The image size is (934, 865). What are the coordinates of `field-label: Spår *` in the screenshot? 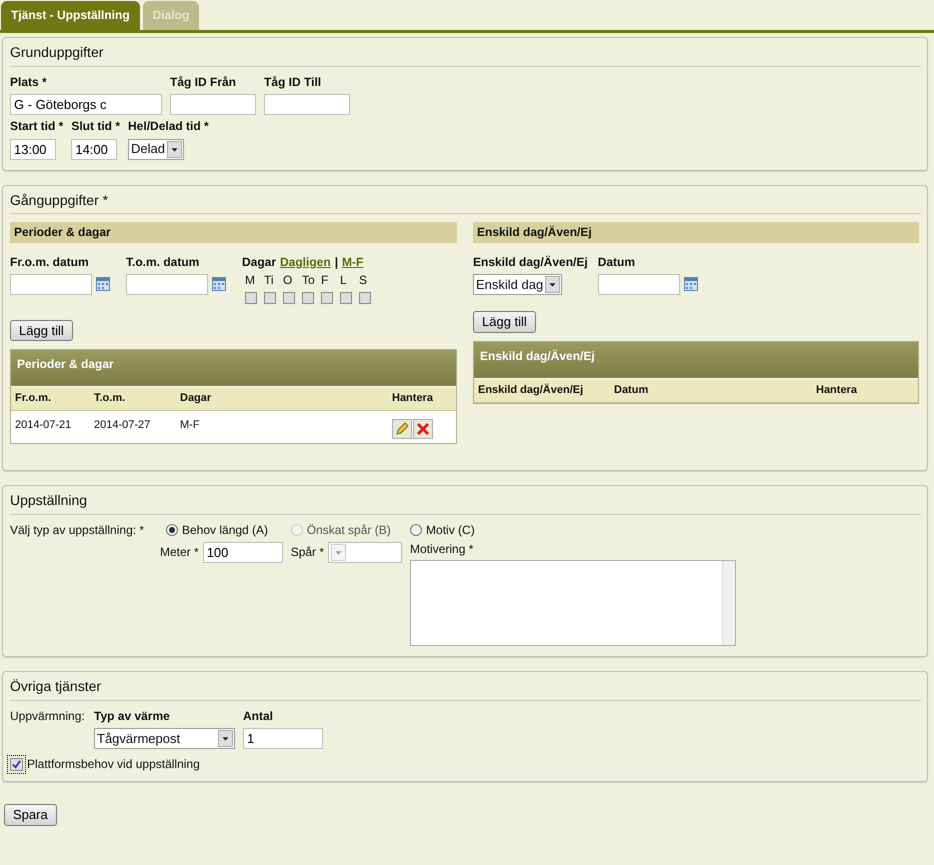 It's located at (307, 552).